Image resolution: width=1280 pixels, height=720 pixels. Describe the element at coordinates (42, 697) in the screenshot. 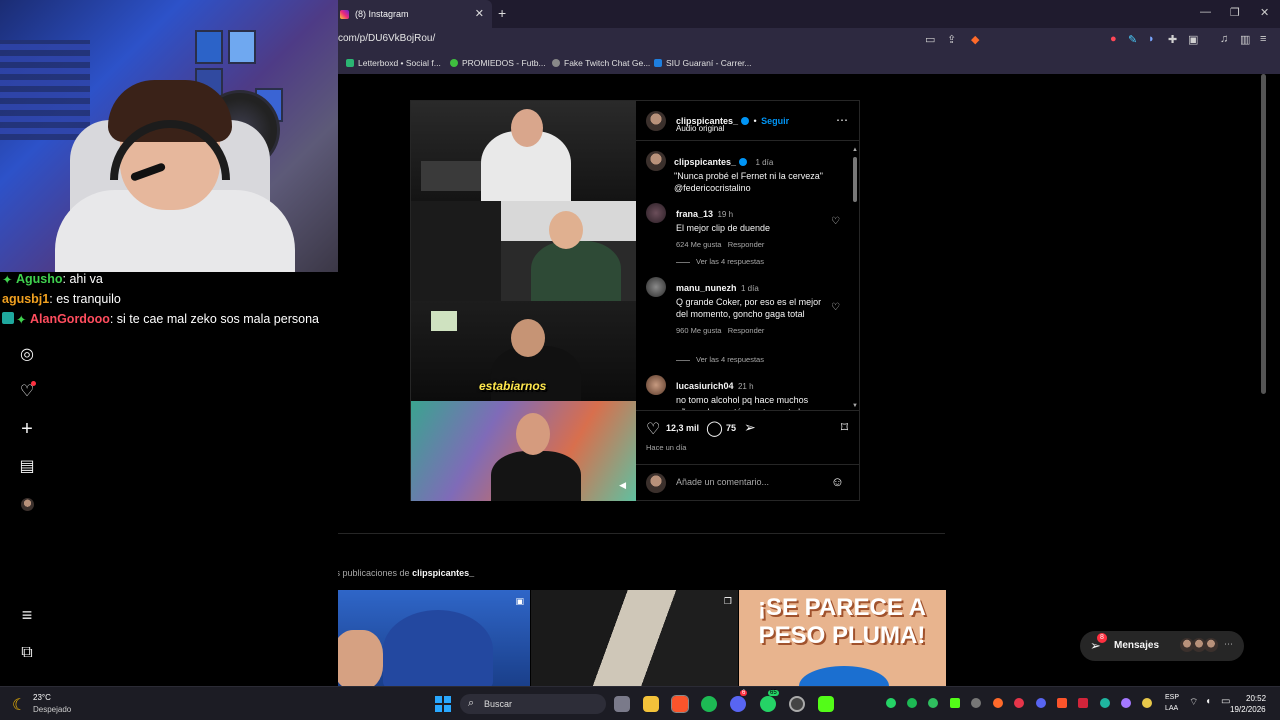

I see `weather-temp: 23°C` at that location.